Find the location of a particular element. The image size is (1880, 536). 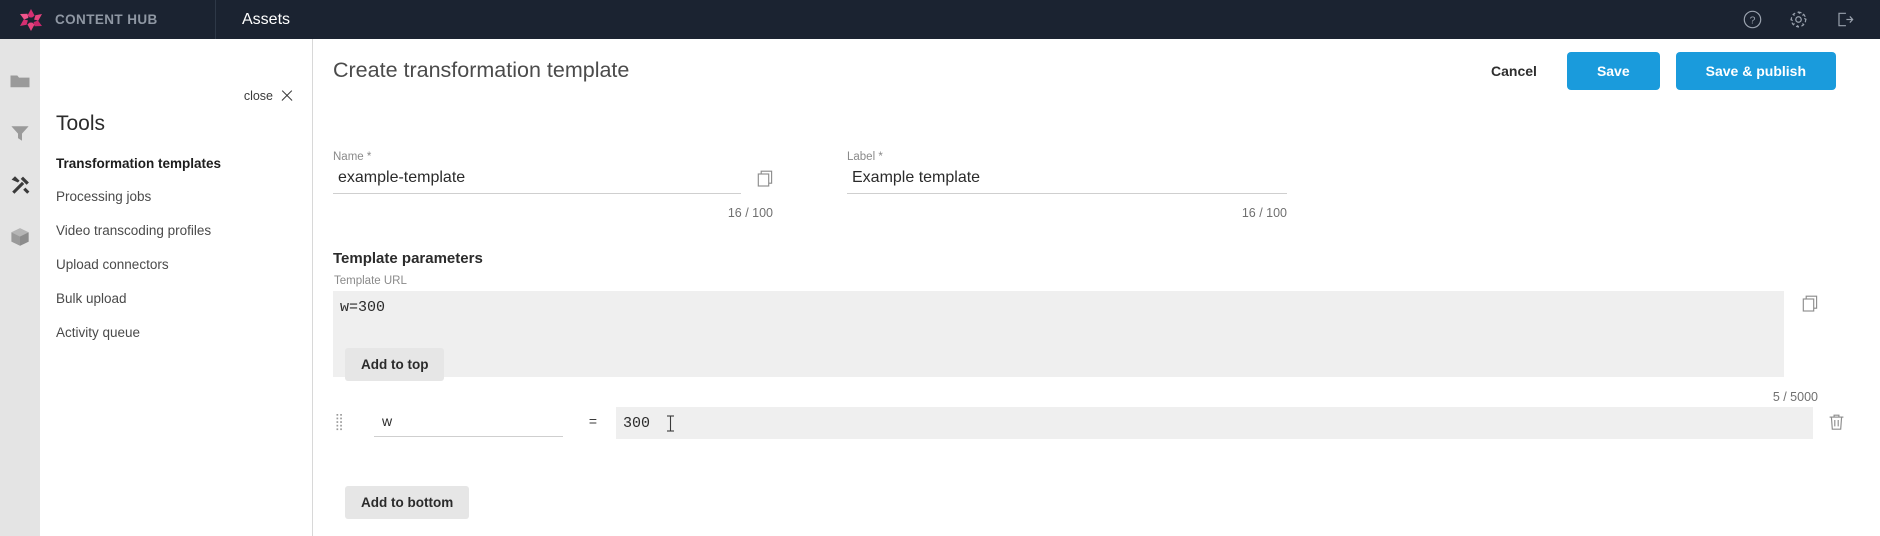

label-char-counter: 16 / 100 is located at coordinates (1264, 213).